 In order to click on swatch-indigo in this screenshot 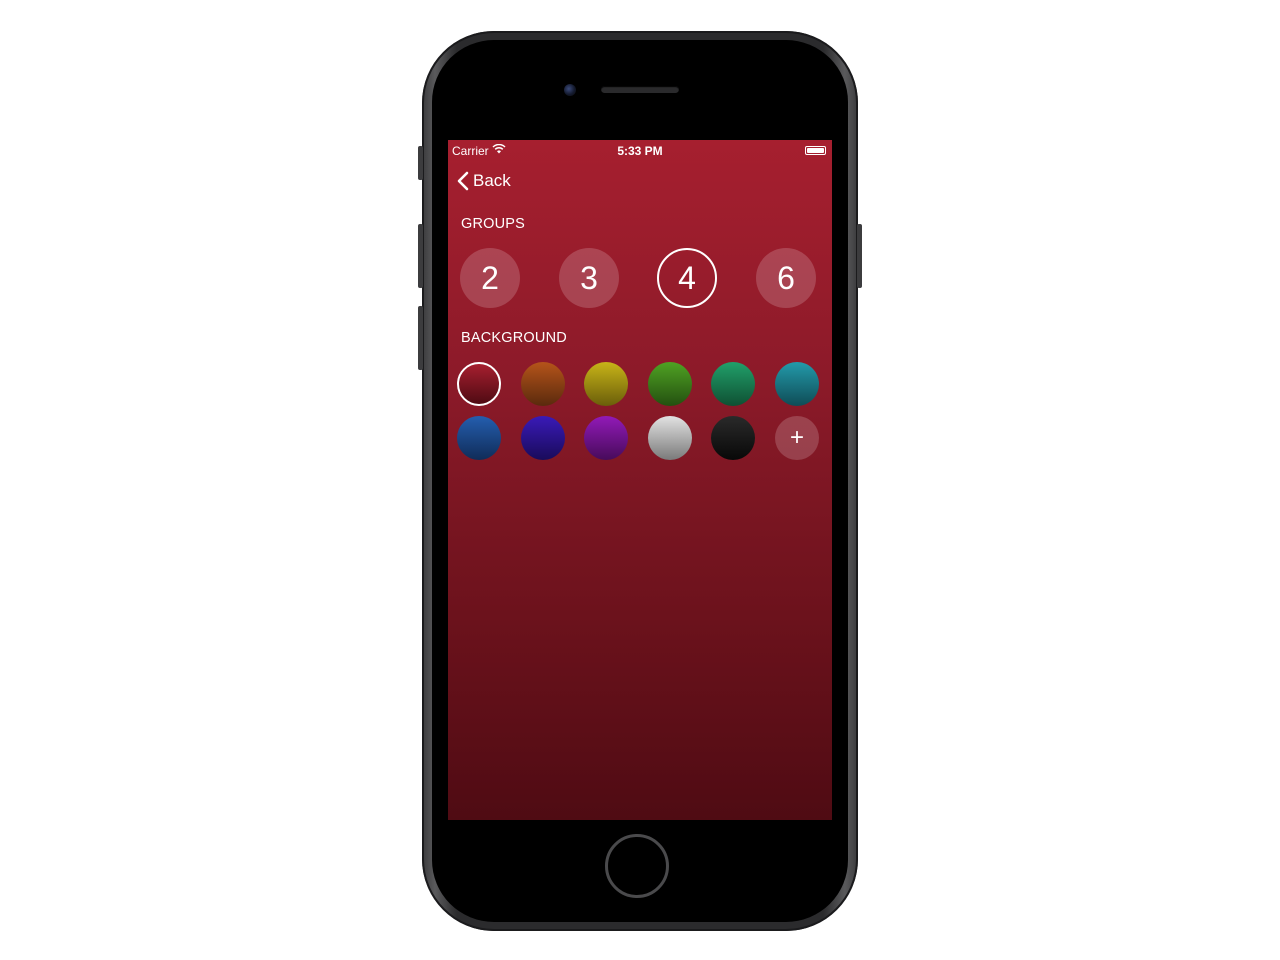, I will do `click(543, 438)`.